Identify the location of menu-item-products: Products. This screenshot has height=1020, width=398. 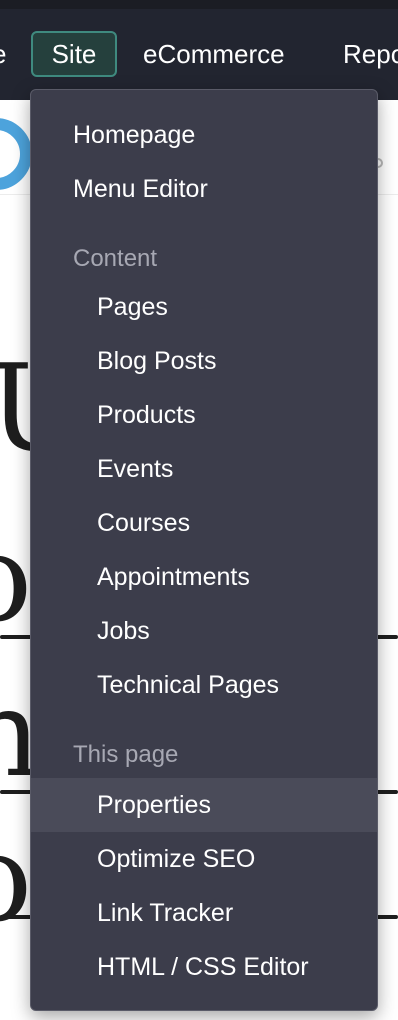
(204, 415).